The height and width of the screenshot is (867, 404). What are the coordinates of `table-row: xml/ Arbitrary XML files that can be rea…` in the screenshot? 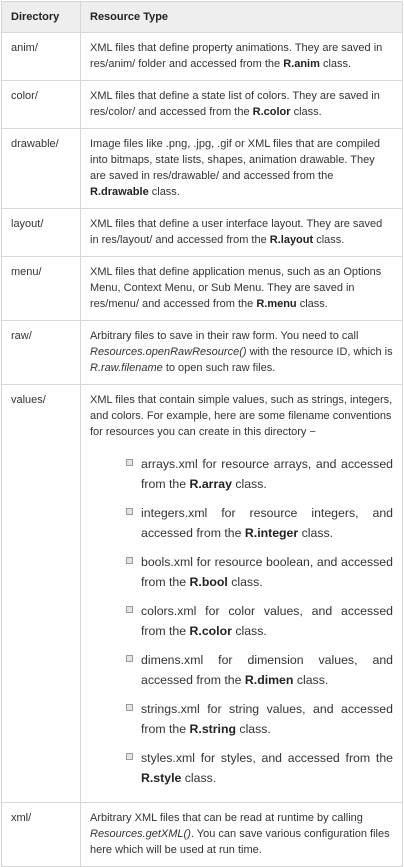 It's located at (202, 834).